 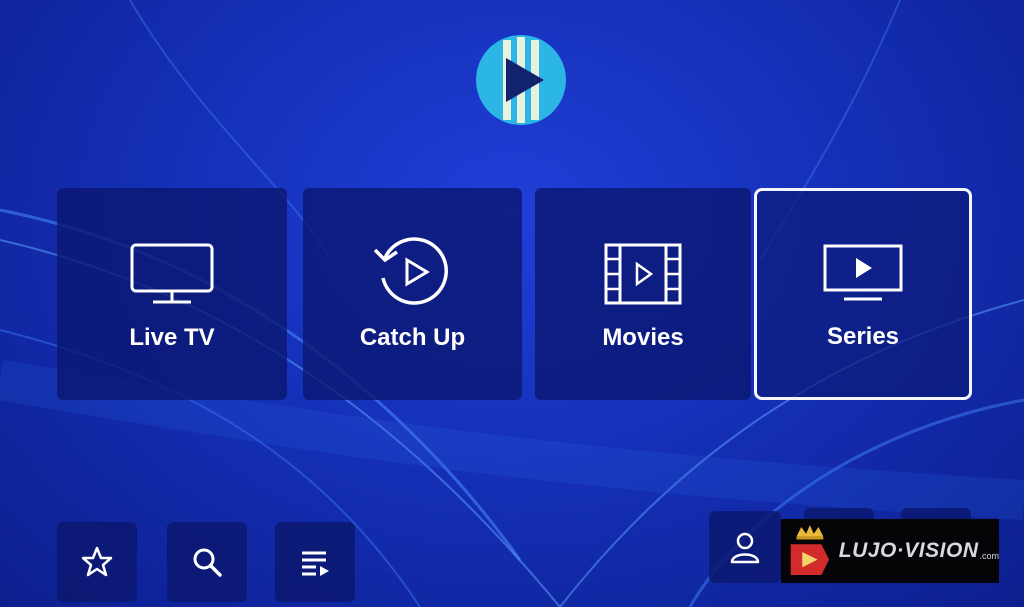 I want to click on history-play-icon, so click(x=410, y=271).